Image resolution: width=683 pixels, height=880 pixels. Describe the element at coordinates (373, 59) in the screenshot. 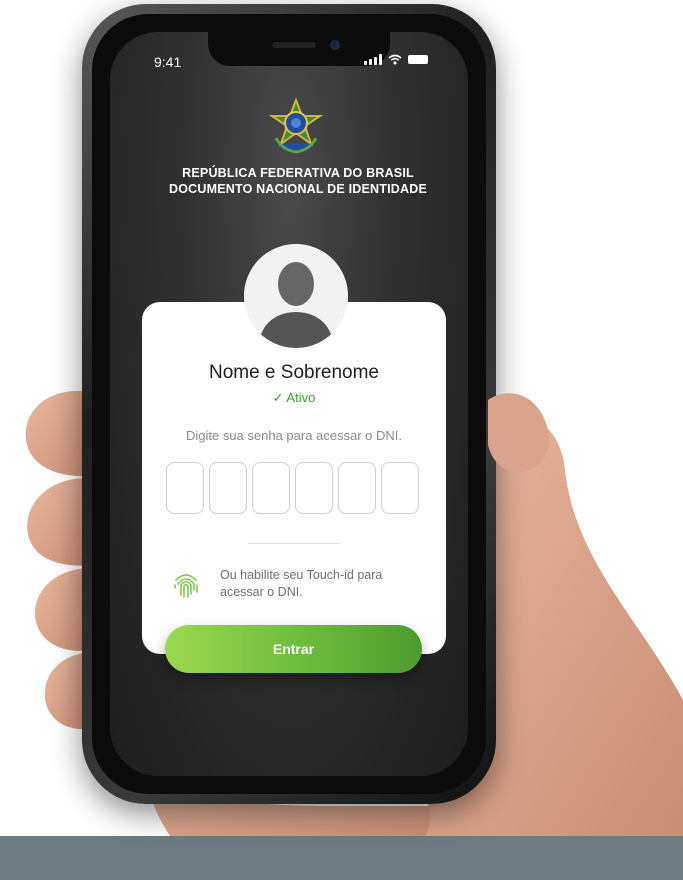

I see `signal-icon` at that location.